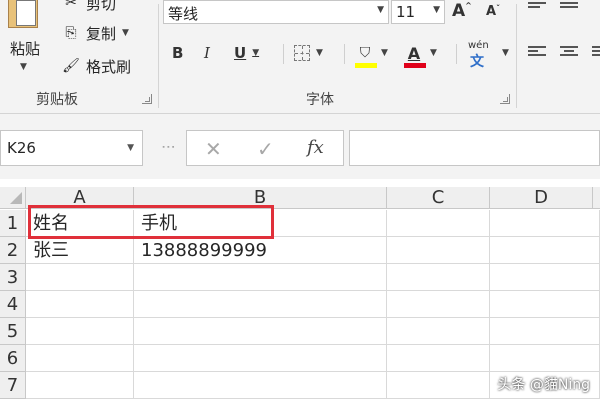 Image resolution: width=600 pixels, height=400 pixels. I want to click on cell-d3, so click(545, 277).